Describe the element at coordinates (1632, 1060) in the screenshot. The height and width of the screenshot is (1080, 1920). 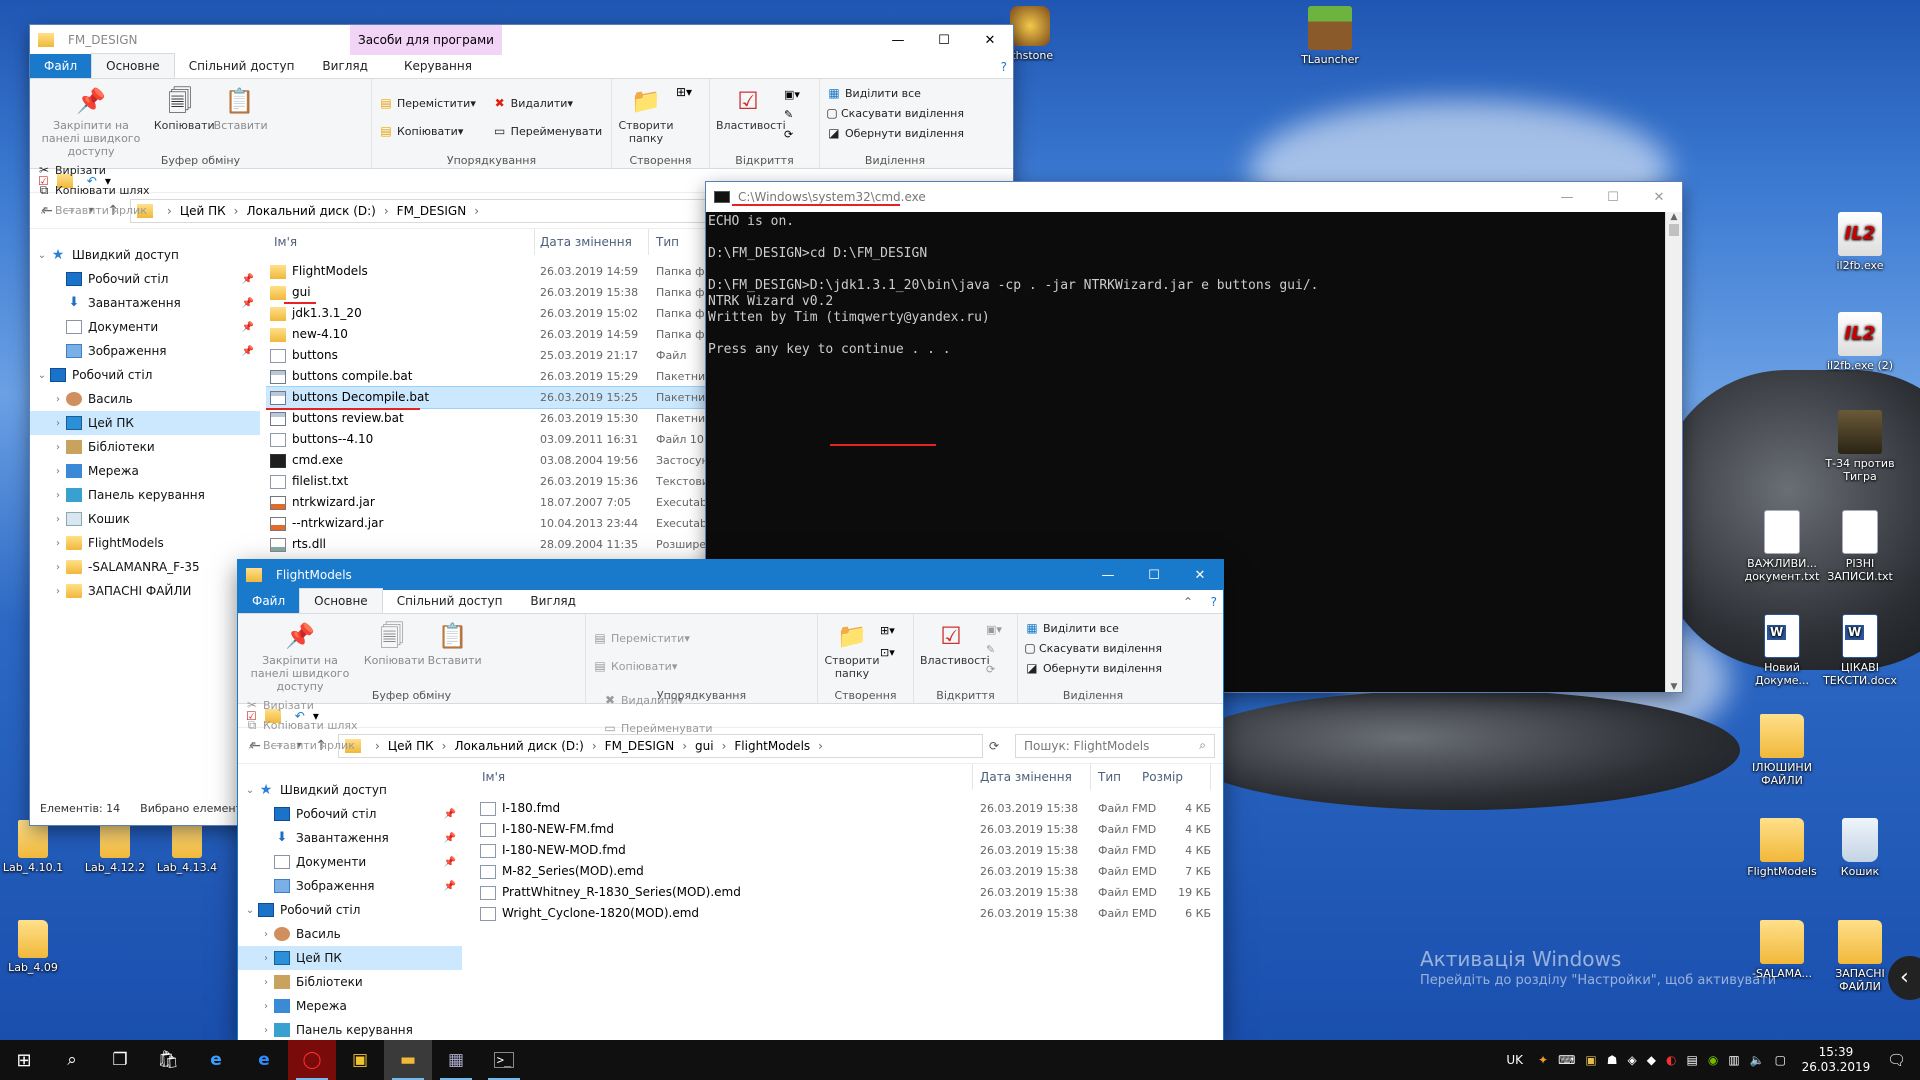
I see `tray-shield-icon: ◈` at that location.